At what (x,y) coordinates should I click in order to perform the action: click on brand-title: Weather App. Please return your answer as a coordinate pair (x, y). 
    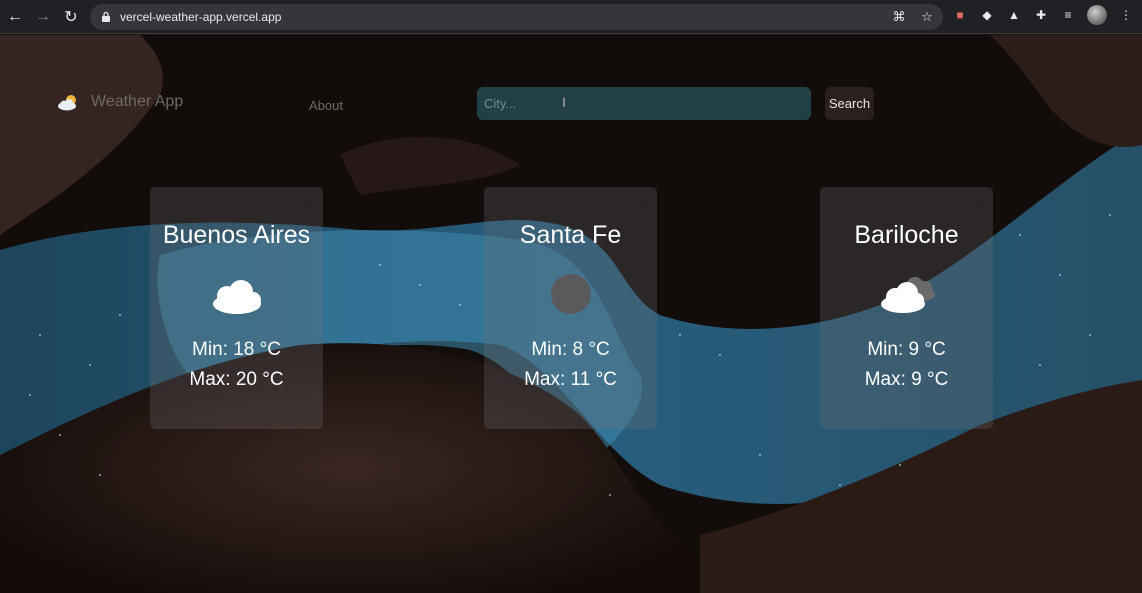
    Looking at the image, I should click on (137, 101).